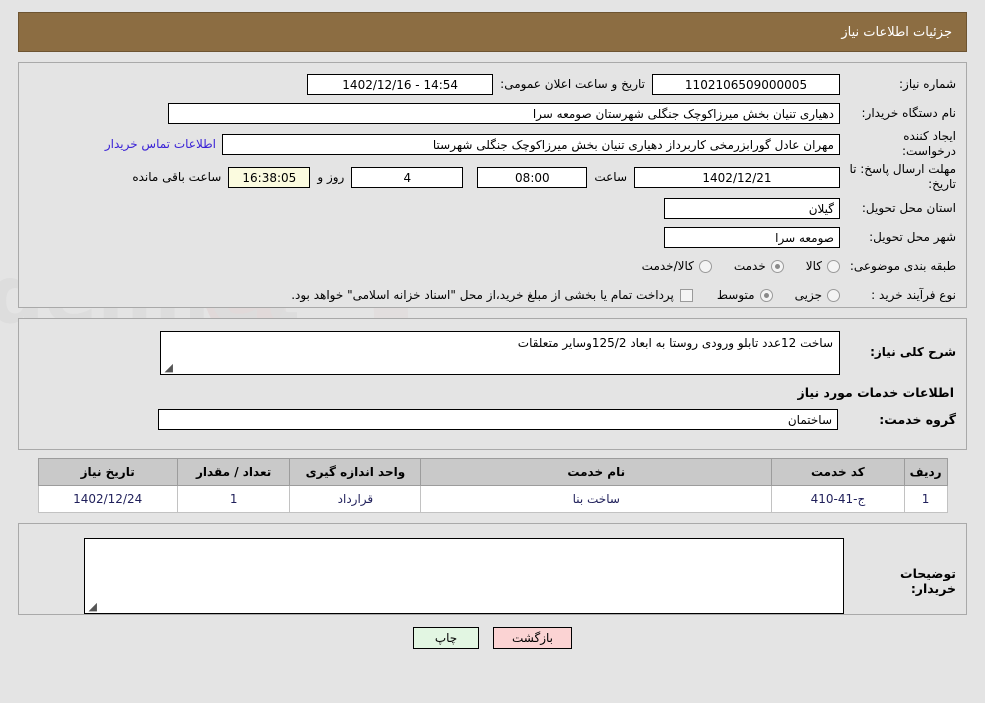 This screenshot has height=703, width=985. Describe the element at coordinates (929, 143) in the screenshot. I see `requester-label: ایجاد کننده درخواست:` at that location.